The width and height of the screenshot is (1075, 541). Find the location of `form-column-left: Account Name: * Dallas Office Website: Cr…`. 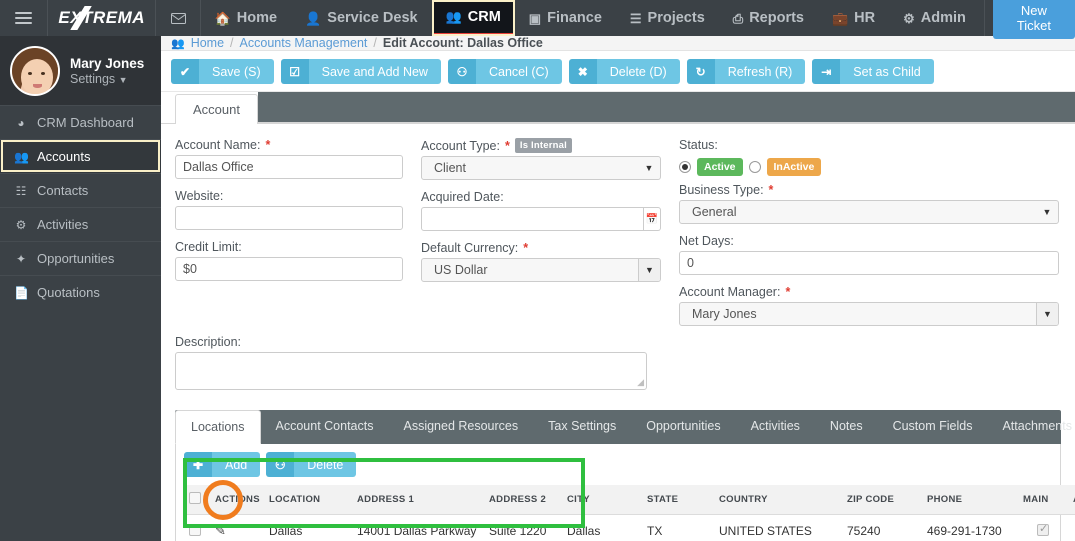

form-column-left: Account Name: * Dallas Office Website: Cr… is located at coordinates (289, 232).